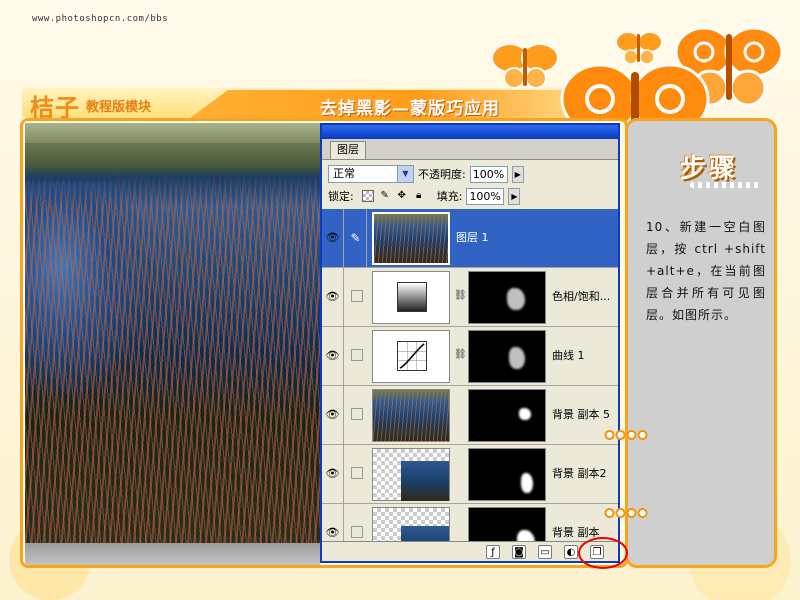  I want to click on lock-fill-row: 锁定: ✎ ✥ 🔒︎ 填充: 100% ▶, so click(424, 196).